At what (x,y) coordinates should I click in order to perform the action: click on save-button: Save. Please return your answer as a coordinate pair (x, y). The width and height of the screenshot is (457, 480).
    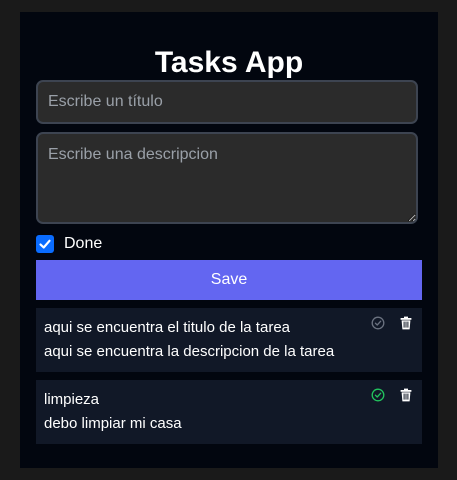
    Looking at the image, I should click on (229, 280).